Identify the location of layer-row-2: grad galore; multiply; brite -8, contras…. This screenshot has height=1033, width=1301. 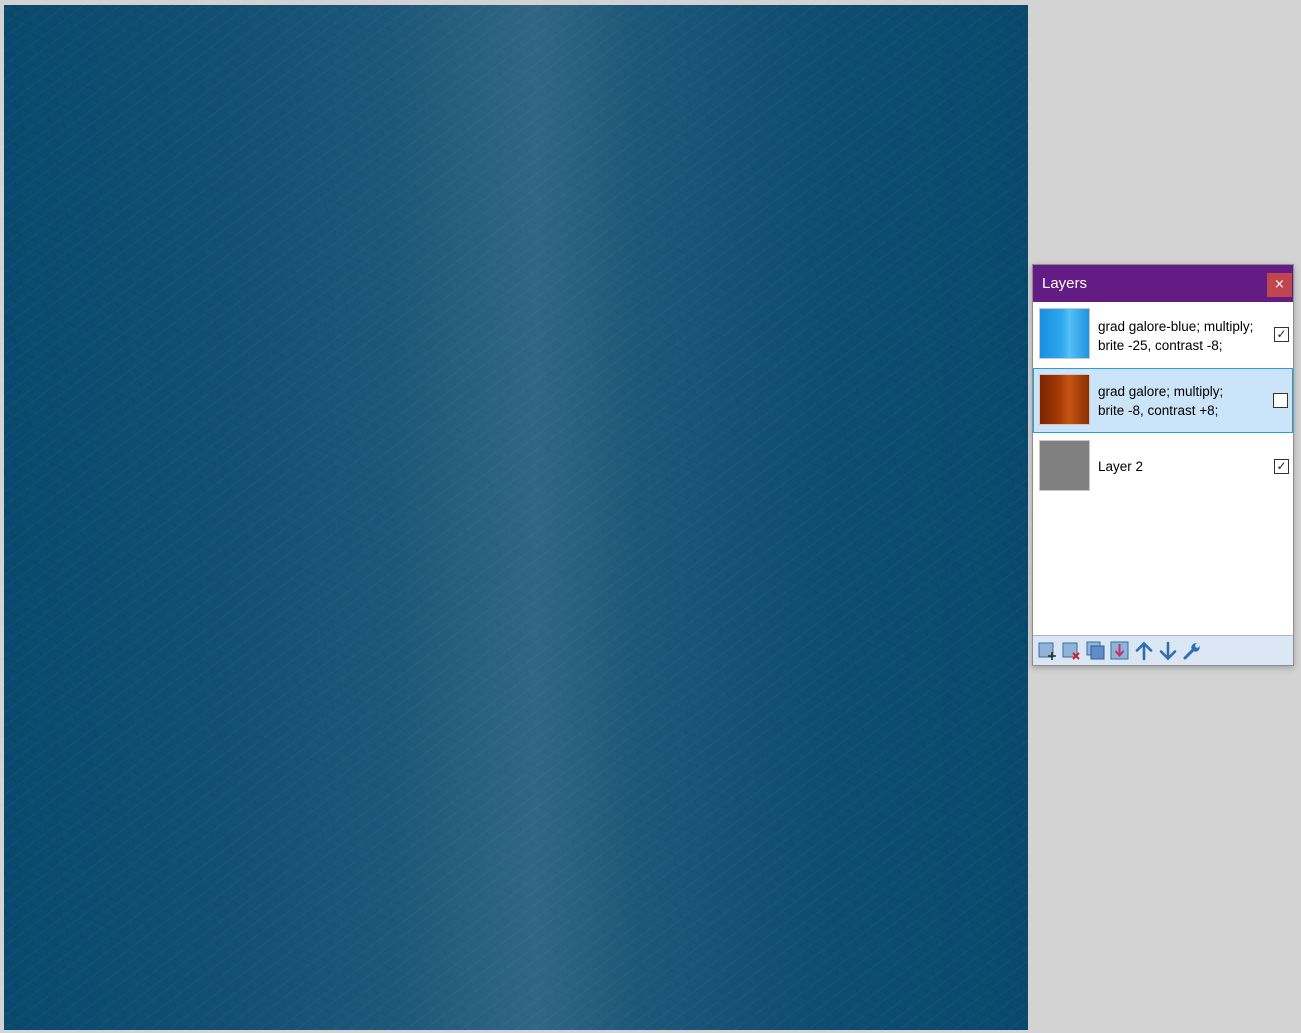
(1163, 400).